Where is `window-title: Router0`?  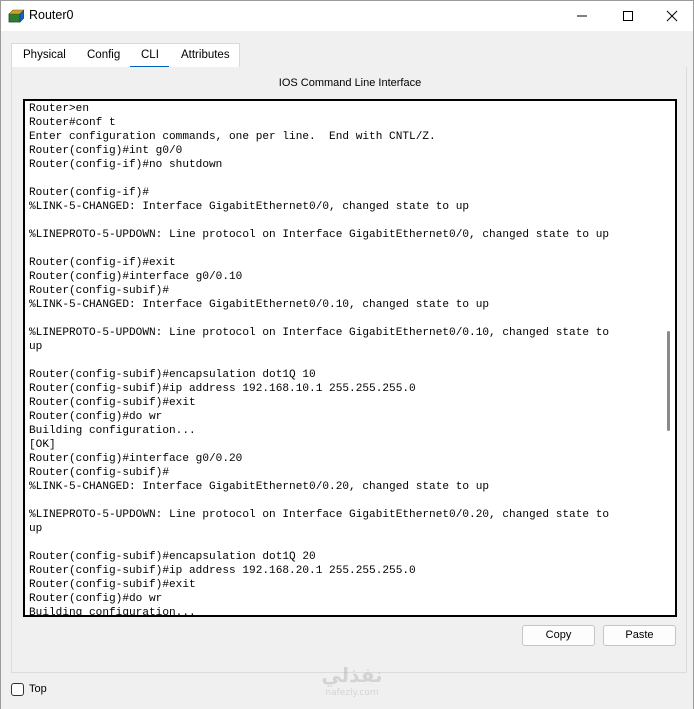 window-title: Router0 is located at coordinates (51, 15).